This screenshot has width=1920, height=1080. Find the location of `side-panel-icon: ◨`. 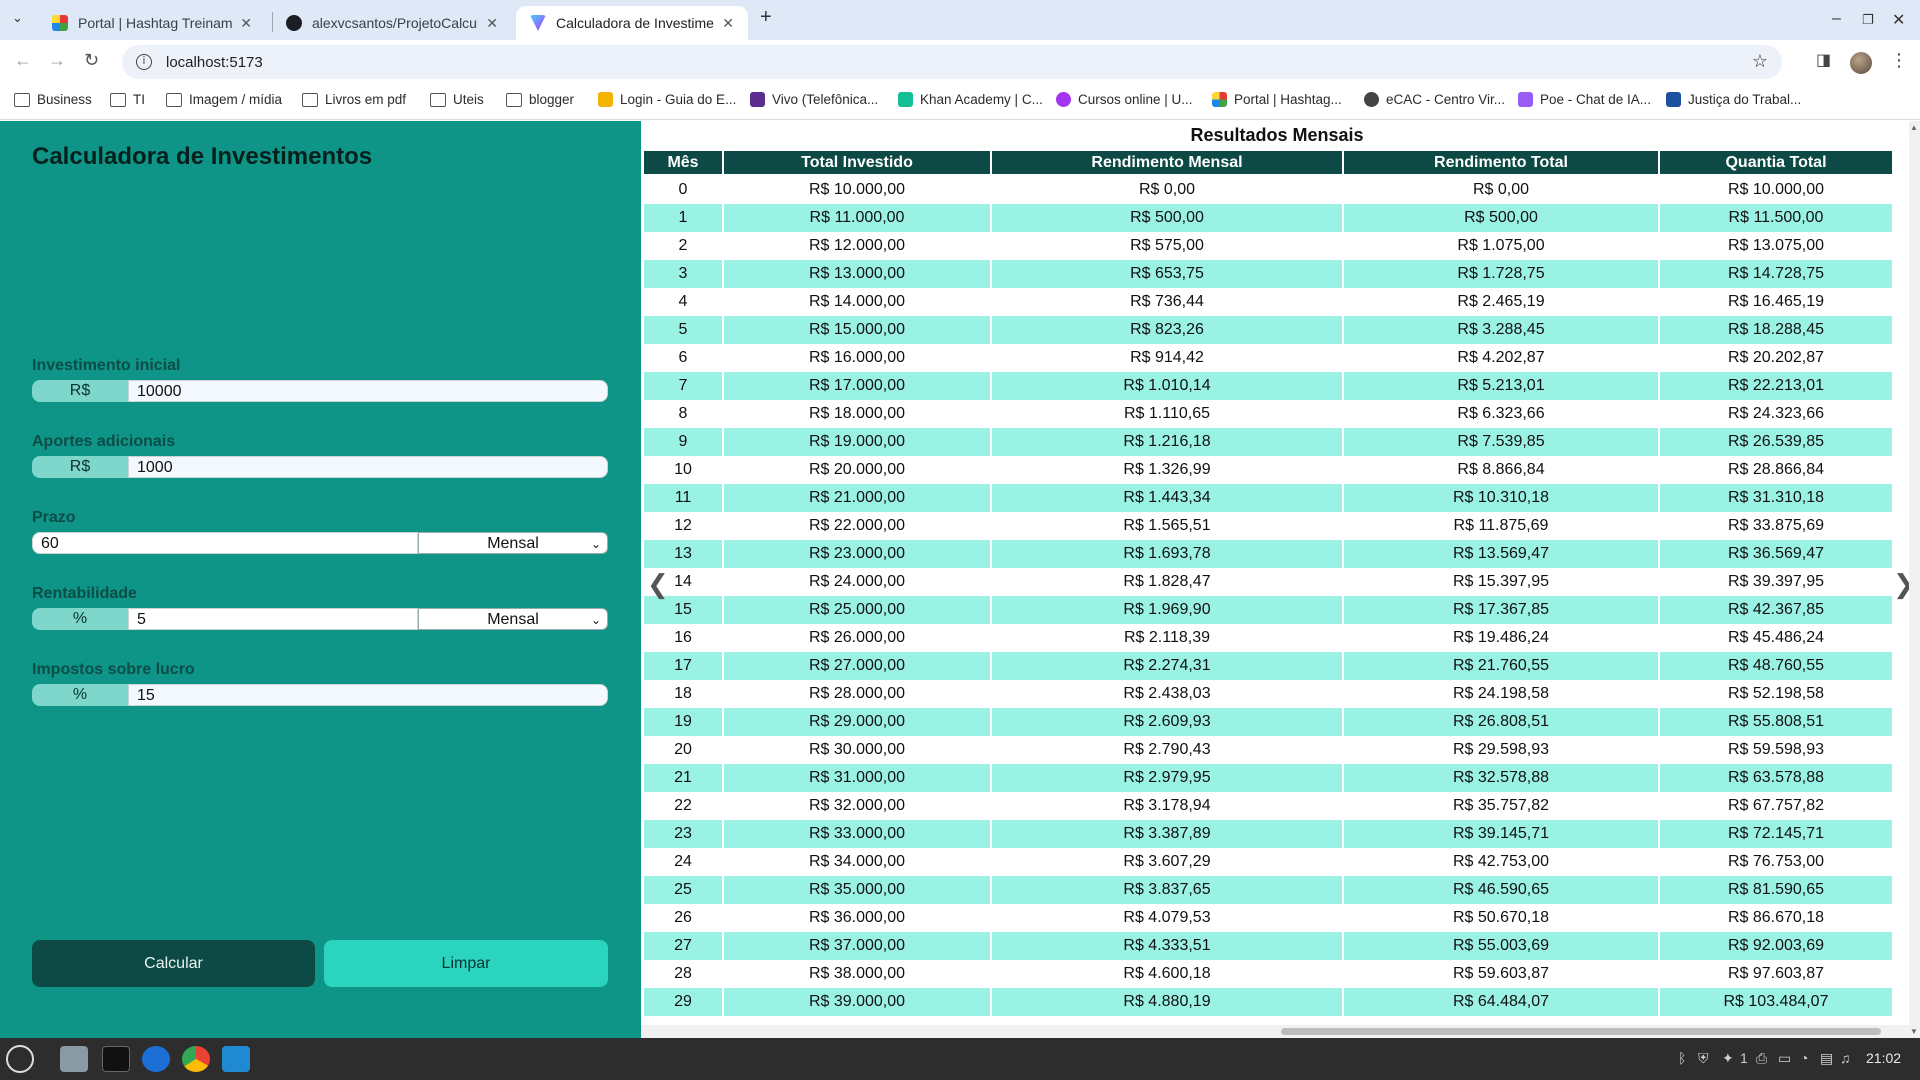

side-panel-icon: ◨ is located at coordinates (1823, 60).